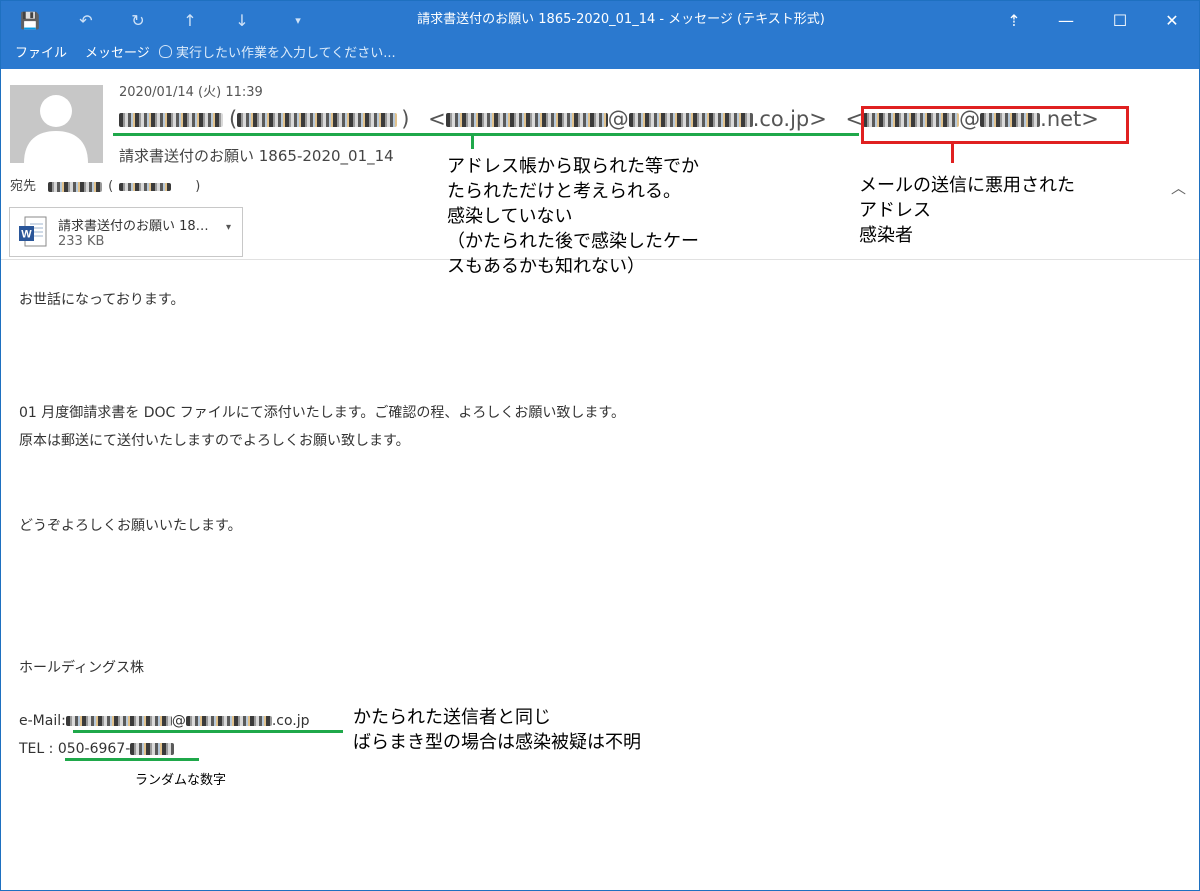 This screenshot has width=1200, height=891. Describe the element at coordinates (86, 20) in the screenshot. I see `undo-icon: ↶` at that location.